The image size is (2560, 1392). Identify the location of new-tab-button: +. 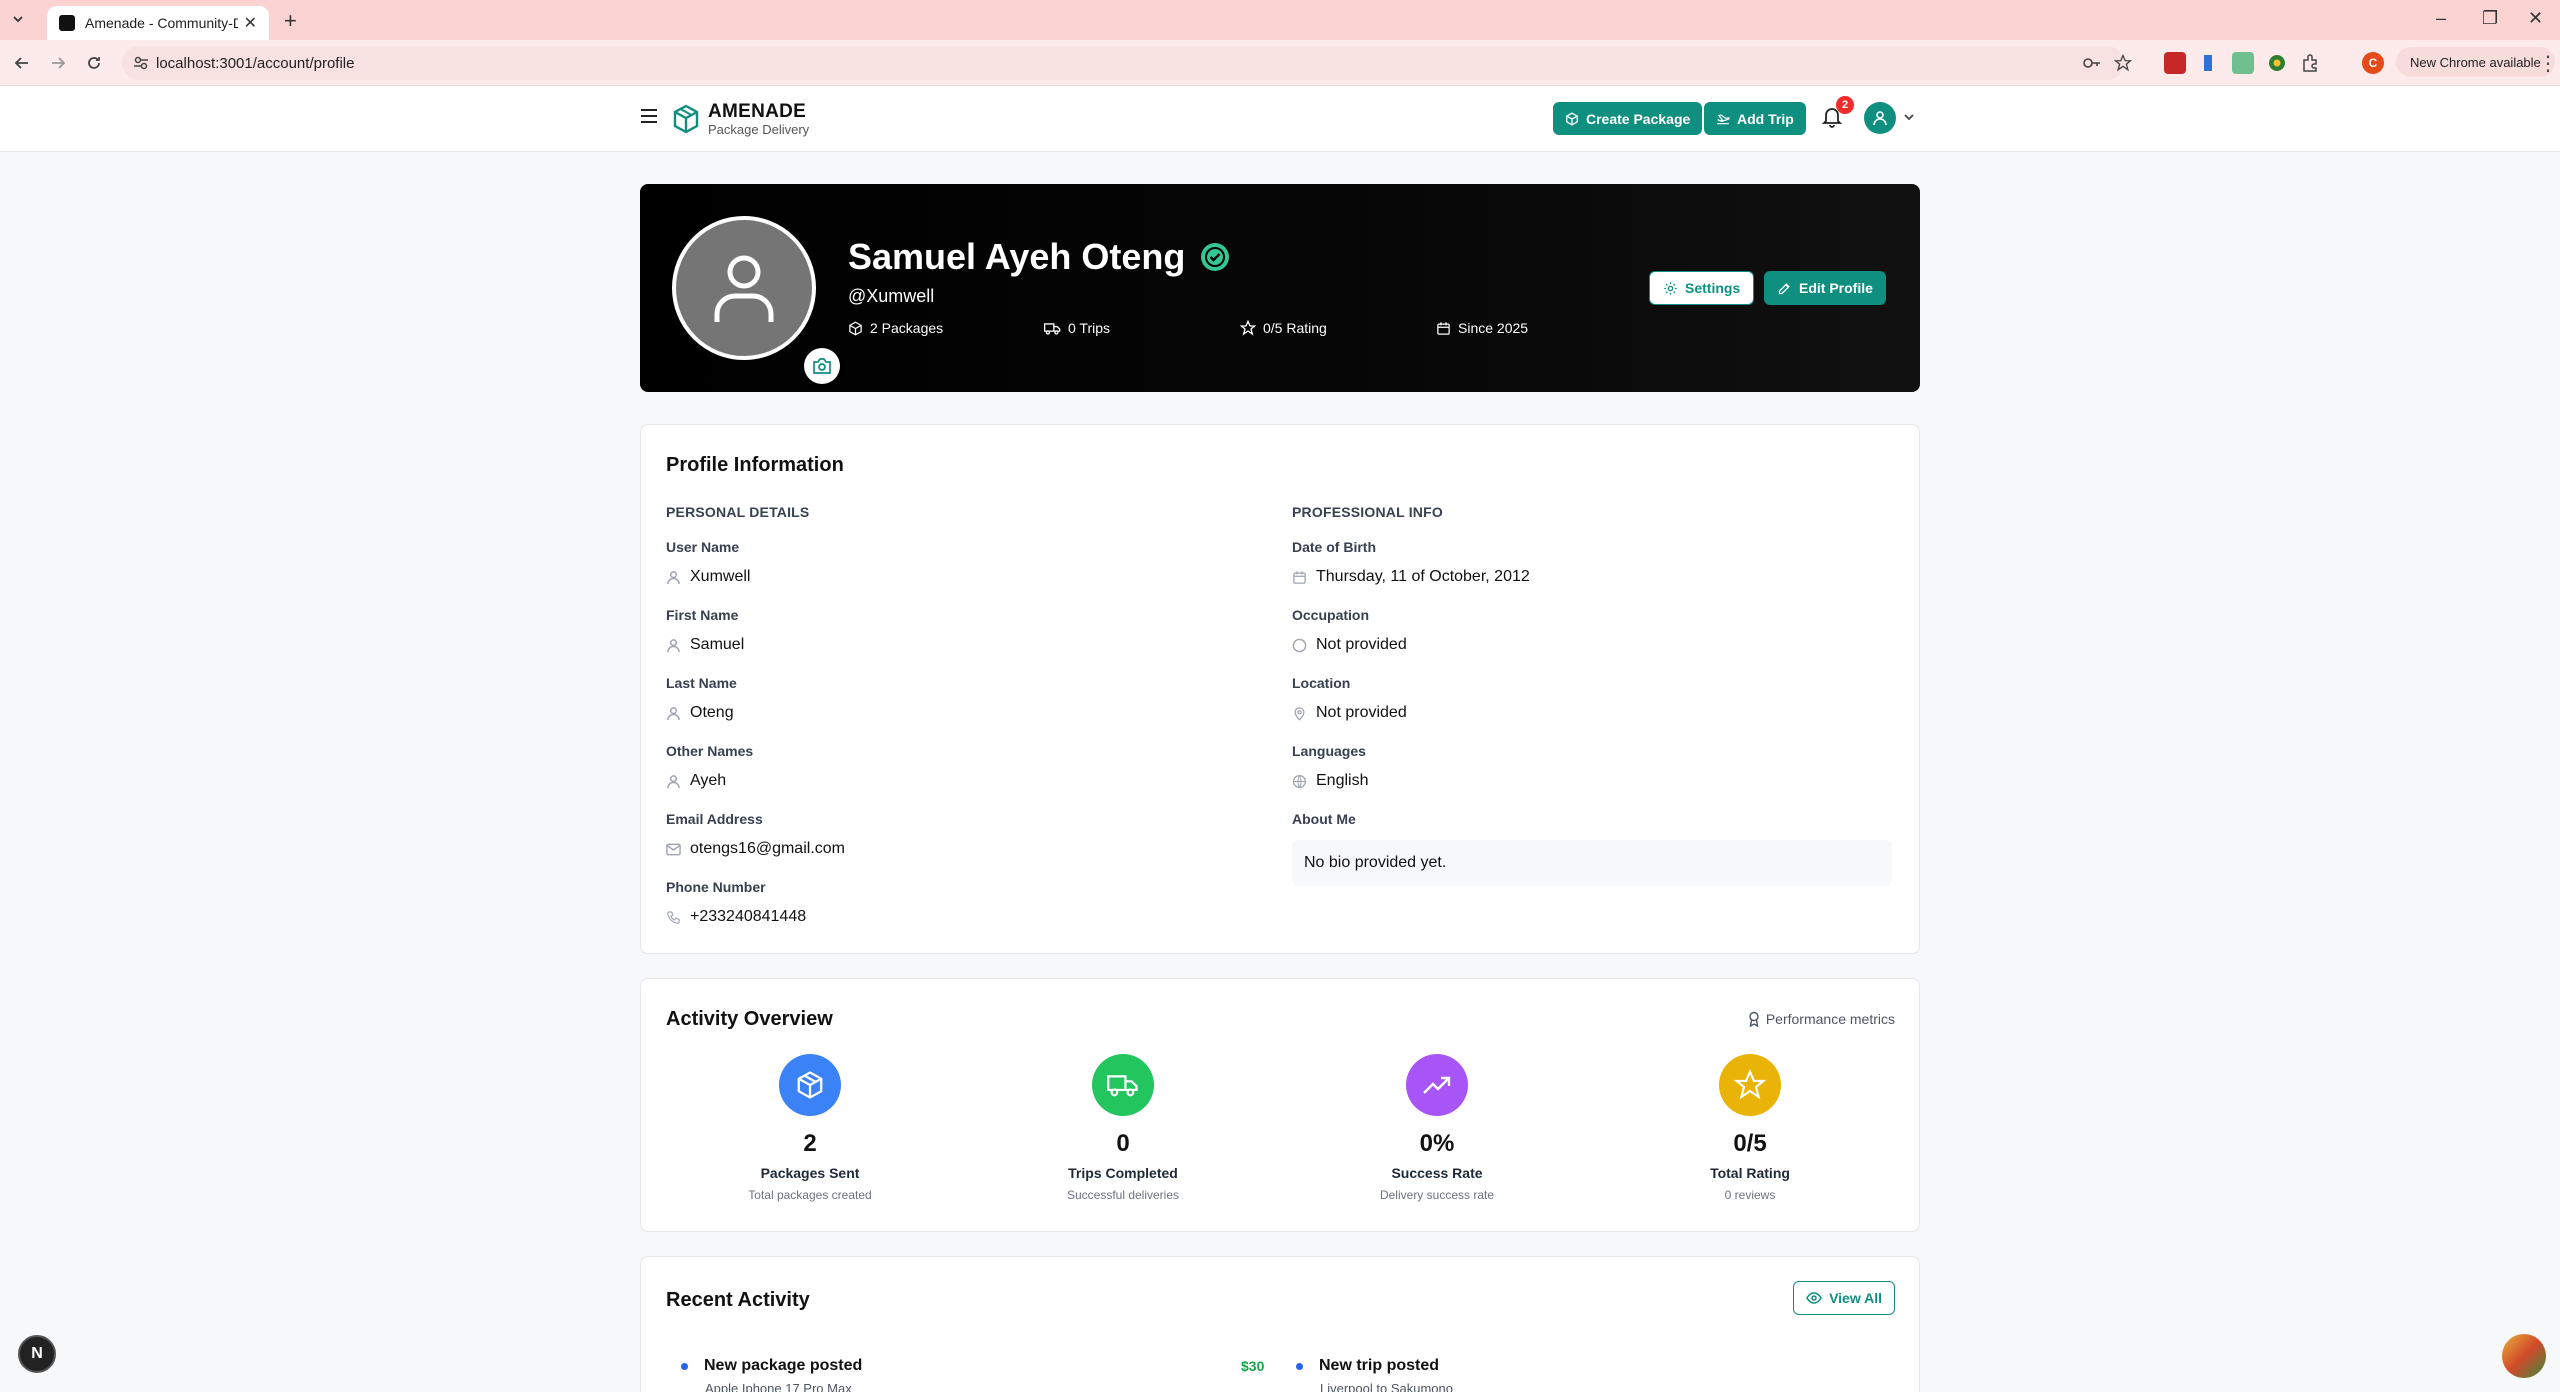
(290, 21).